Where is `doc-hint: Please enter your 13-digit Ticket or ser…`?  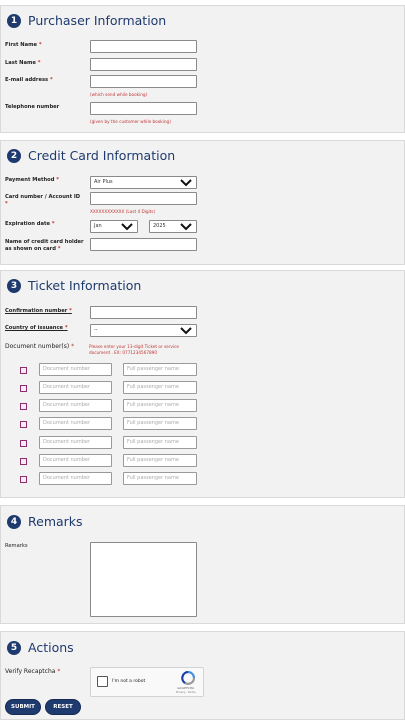 doc-hint: Please enter your 13-digit Ticket or ser… is located at coordinates (134, 349).